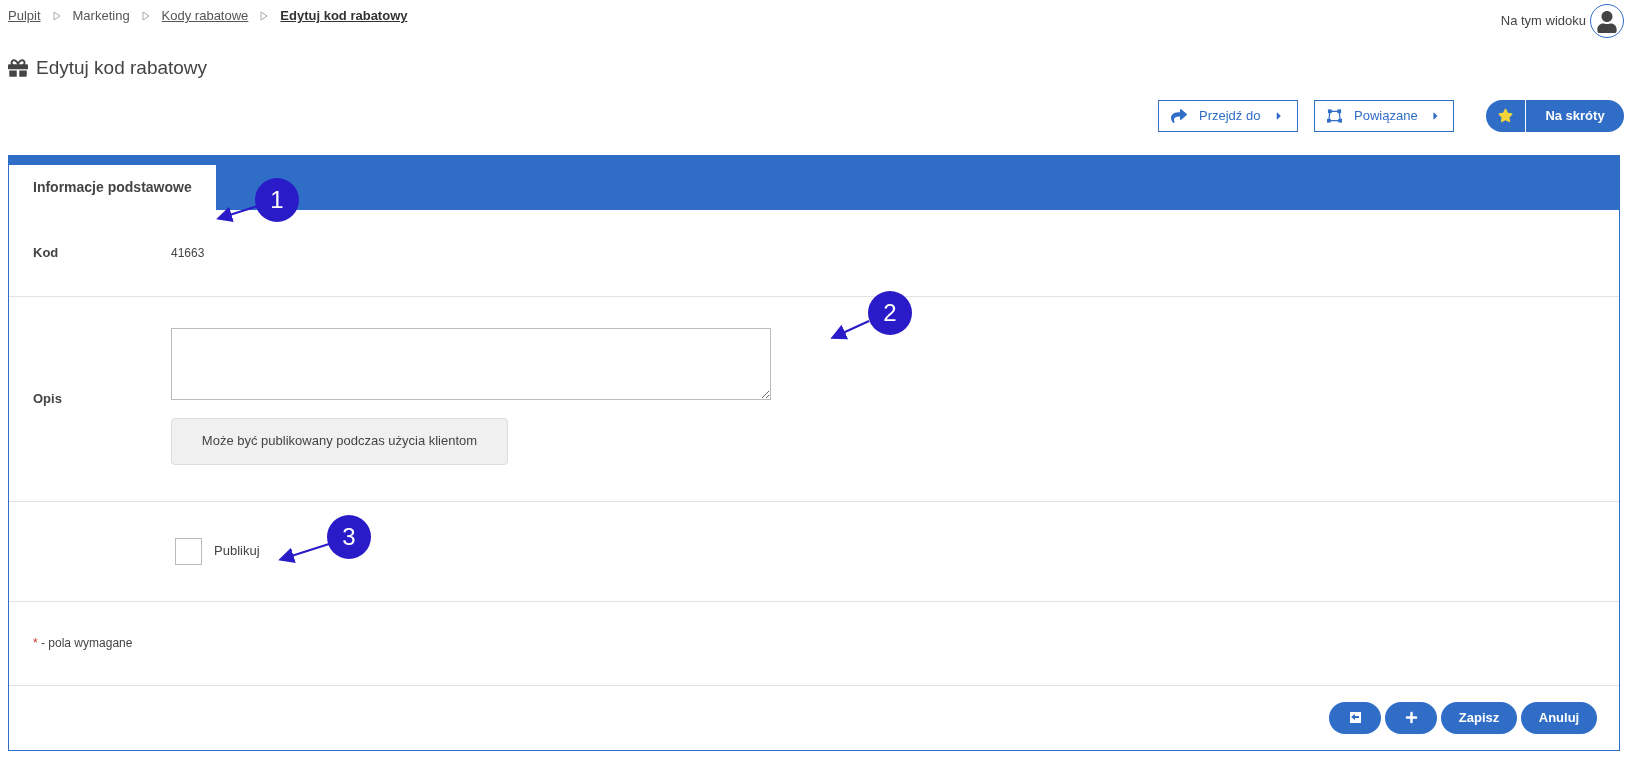 The width and height of the screenshot is (1628, 779). I want to click on save-button: Zapisz, so click(1479, 717).